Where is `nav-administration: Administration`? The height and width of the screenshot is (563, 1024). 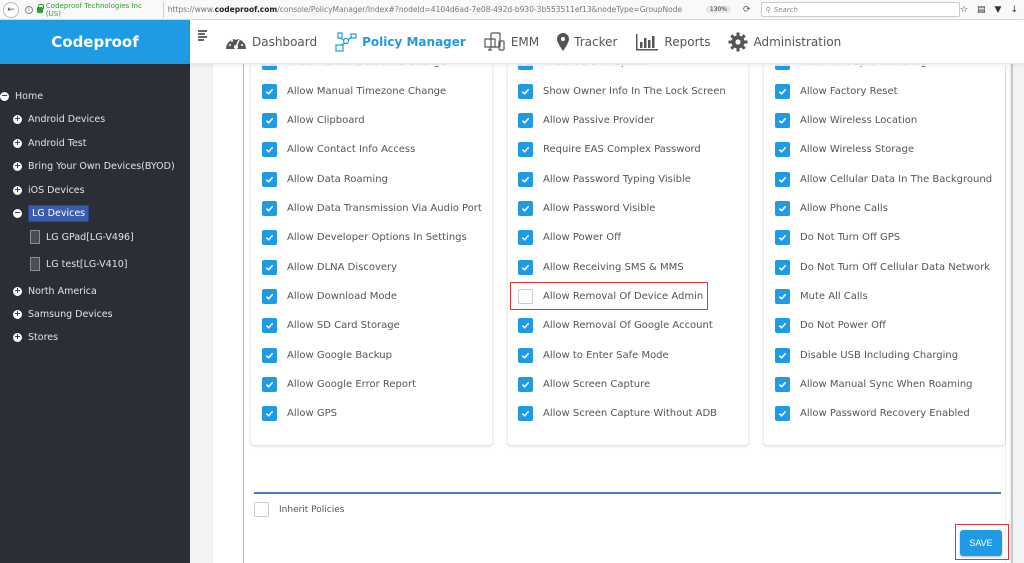
nav-administration: Administration is located at coordinates (784, 42).